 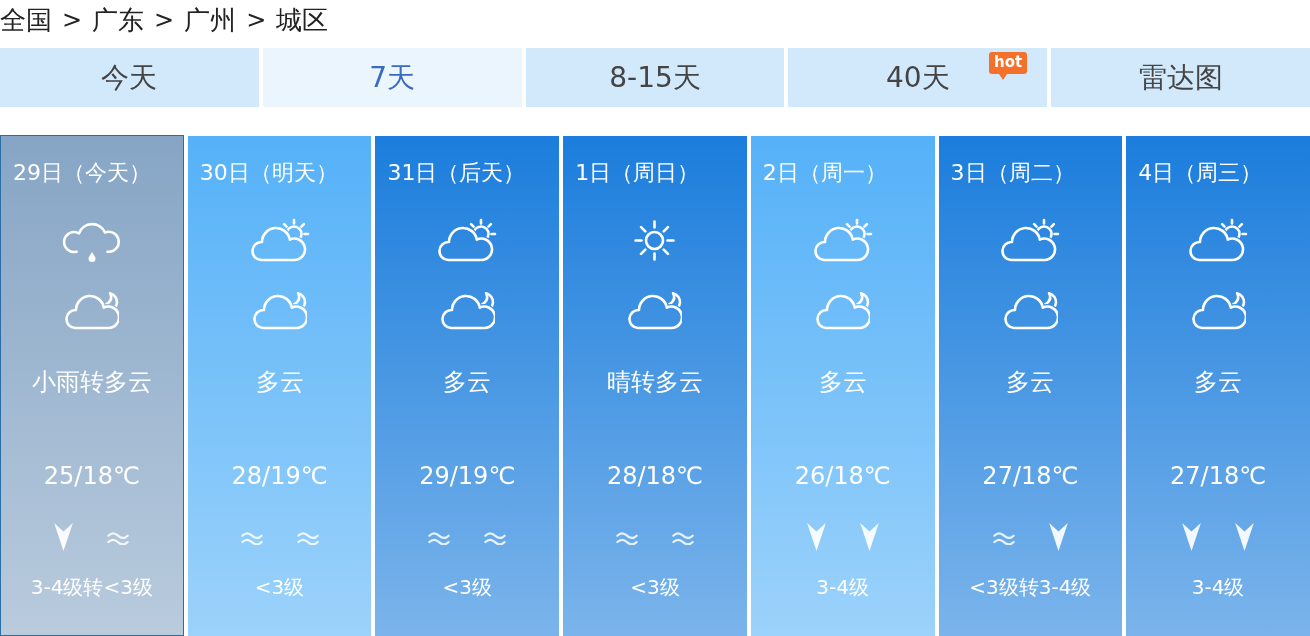 I want to click on breadcrumb-link: 广东, so click(x=118, y=20).